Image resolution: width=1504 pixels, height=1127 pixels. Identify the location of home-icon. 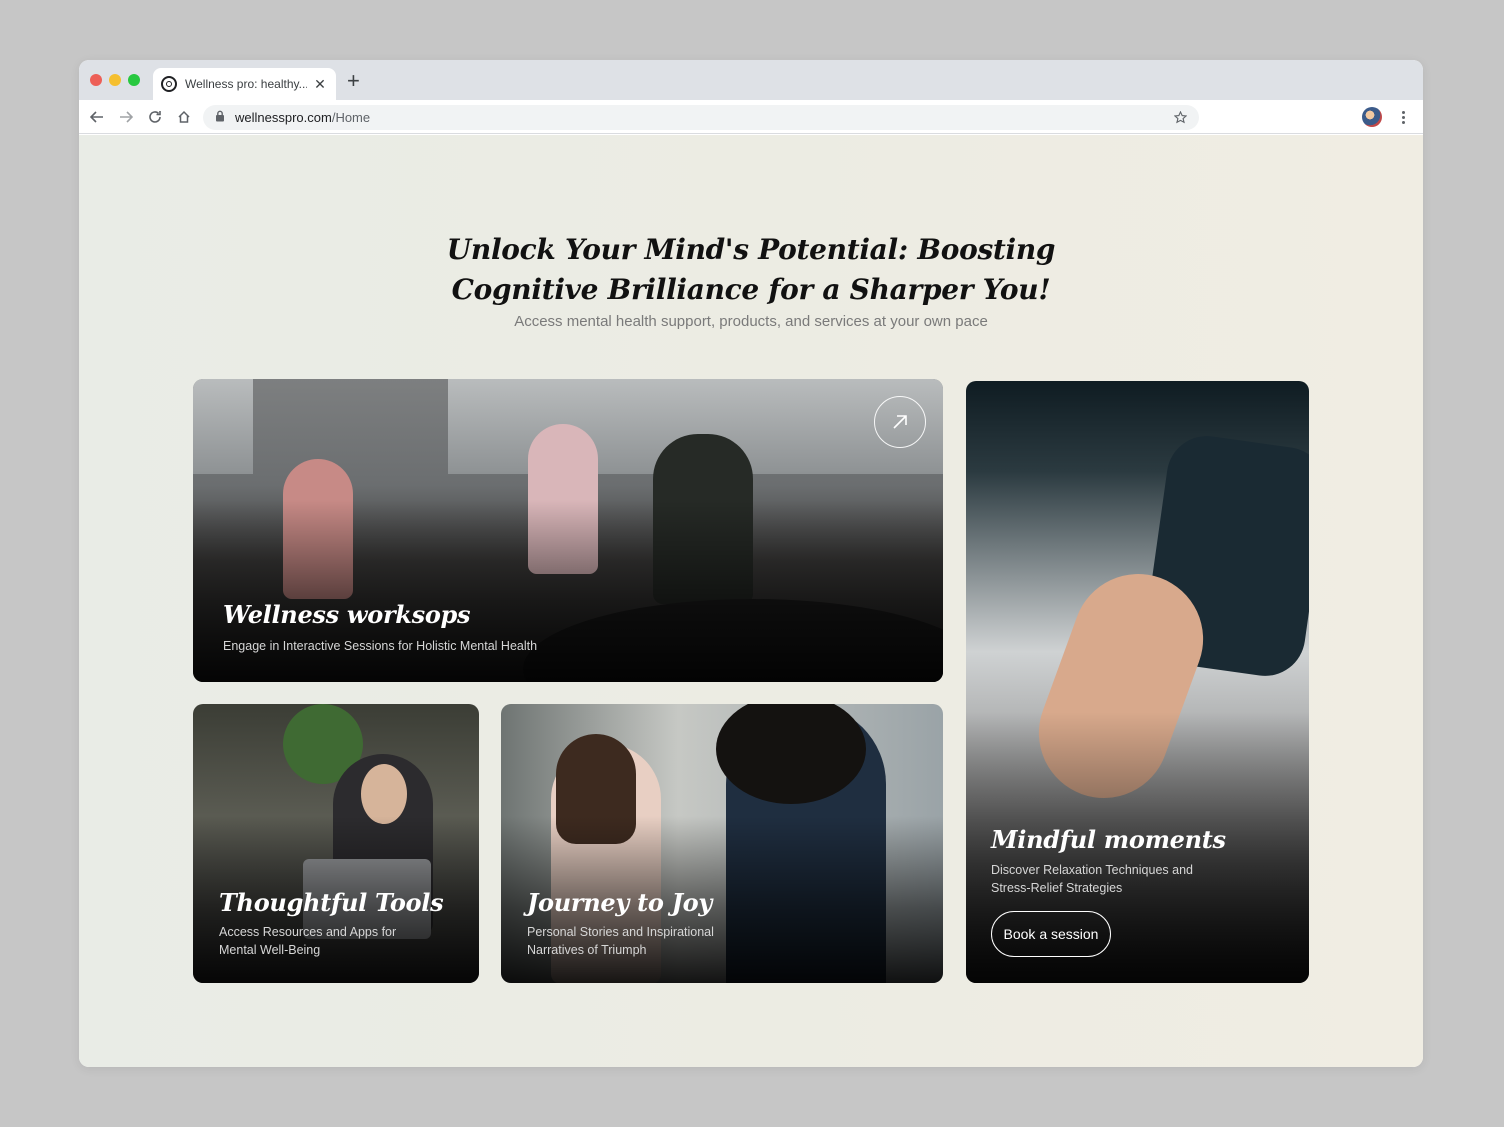
(184, 117).